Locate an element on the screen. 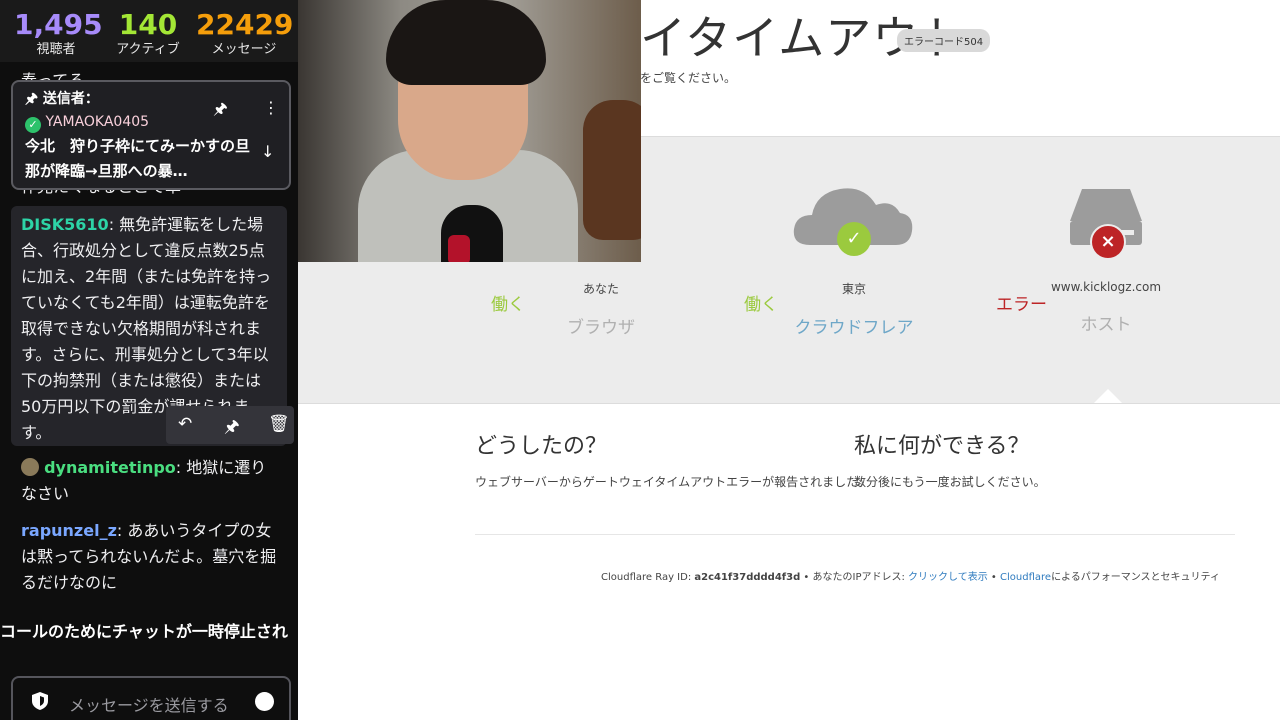  cloudflare-link: Cloudflare is located at coordinates (1025, 577).